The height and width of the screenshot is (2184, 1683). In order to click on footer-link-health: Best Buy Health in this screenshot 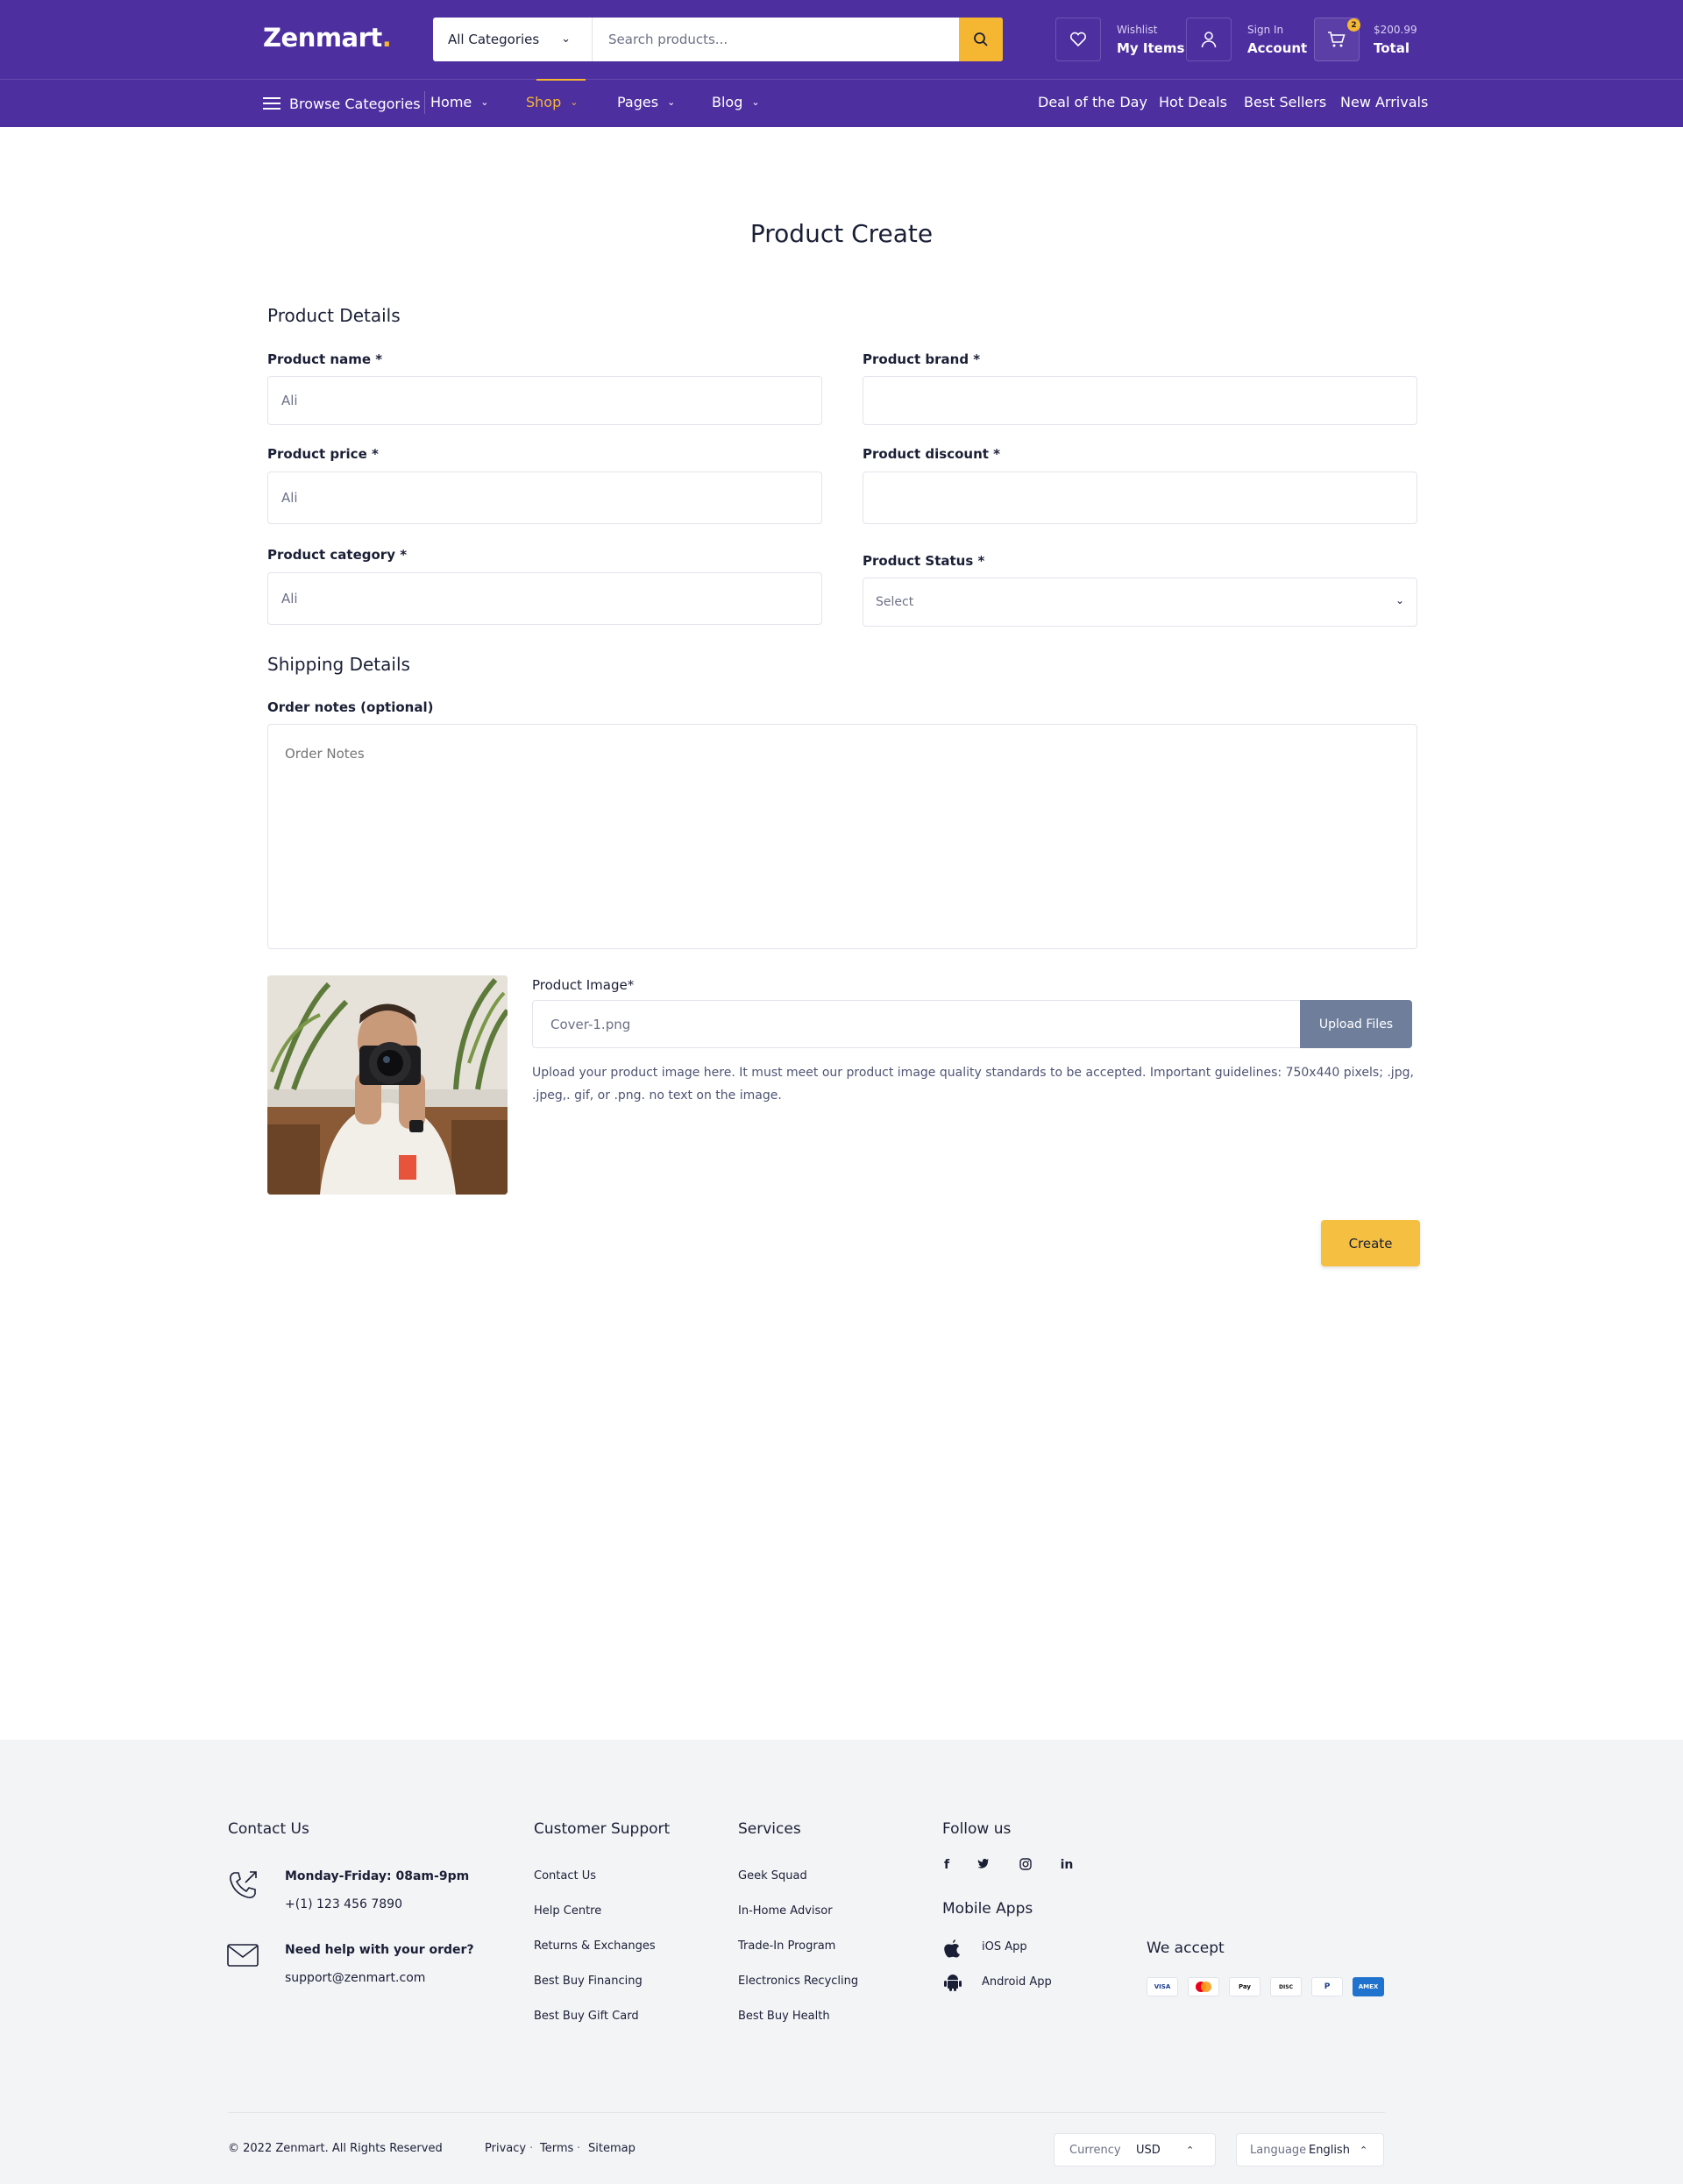, I will do `click(784, 2016)`.